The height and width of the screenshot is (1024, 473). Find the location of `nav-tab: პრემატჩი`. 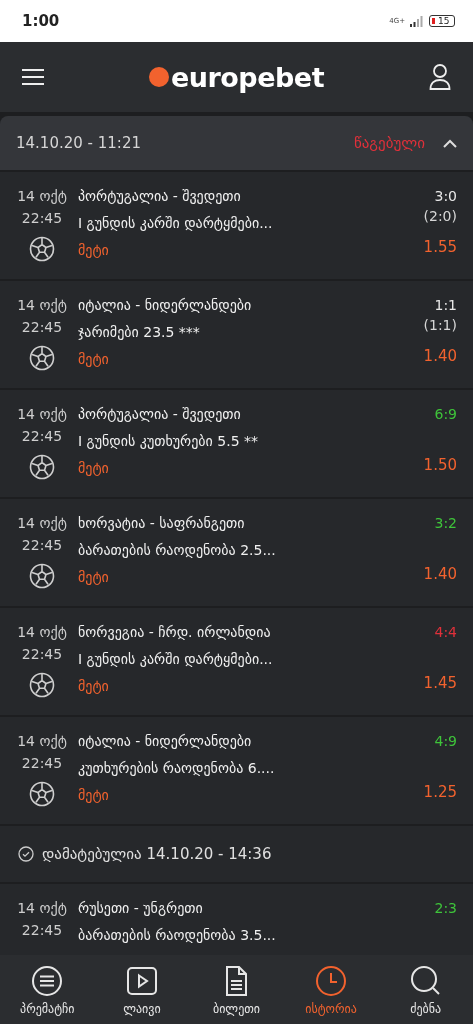

nav-tab: პრემატჩი is located at coordinates (47, 989).